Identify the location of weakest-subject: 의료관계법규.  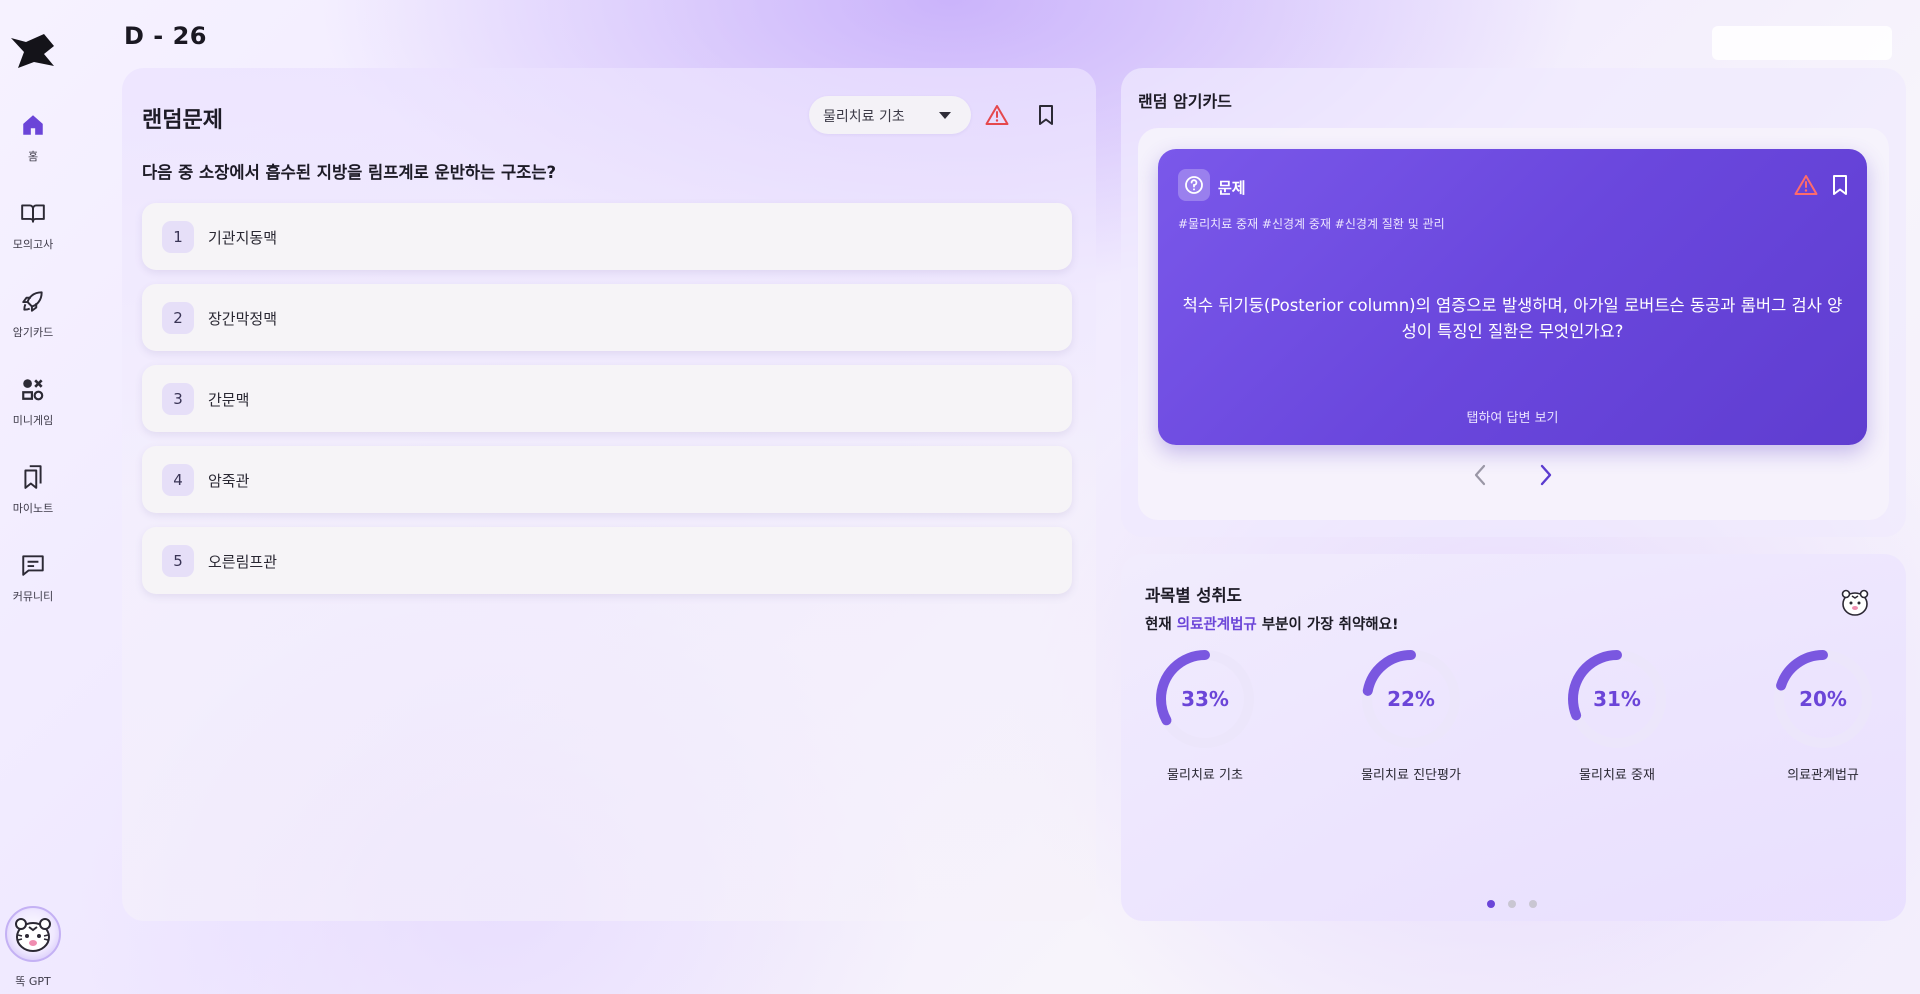
(1216, 625).